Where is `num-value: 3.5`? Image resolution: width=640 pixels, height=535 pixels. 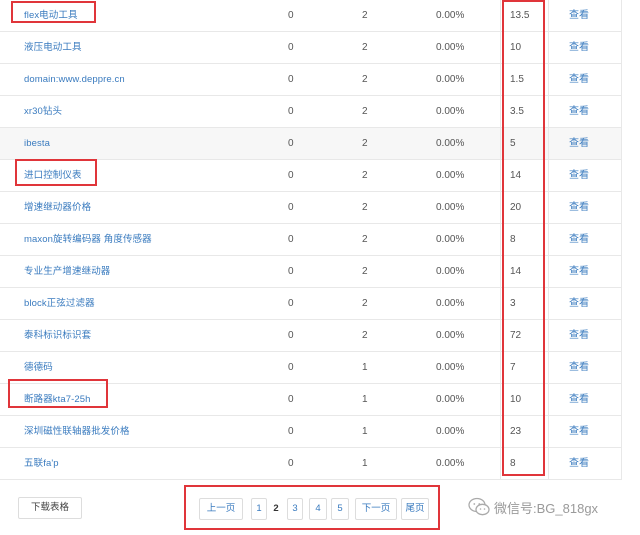 num-value: 3.5 is located at coordinates (517, 111).